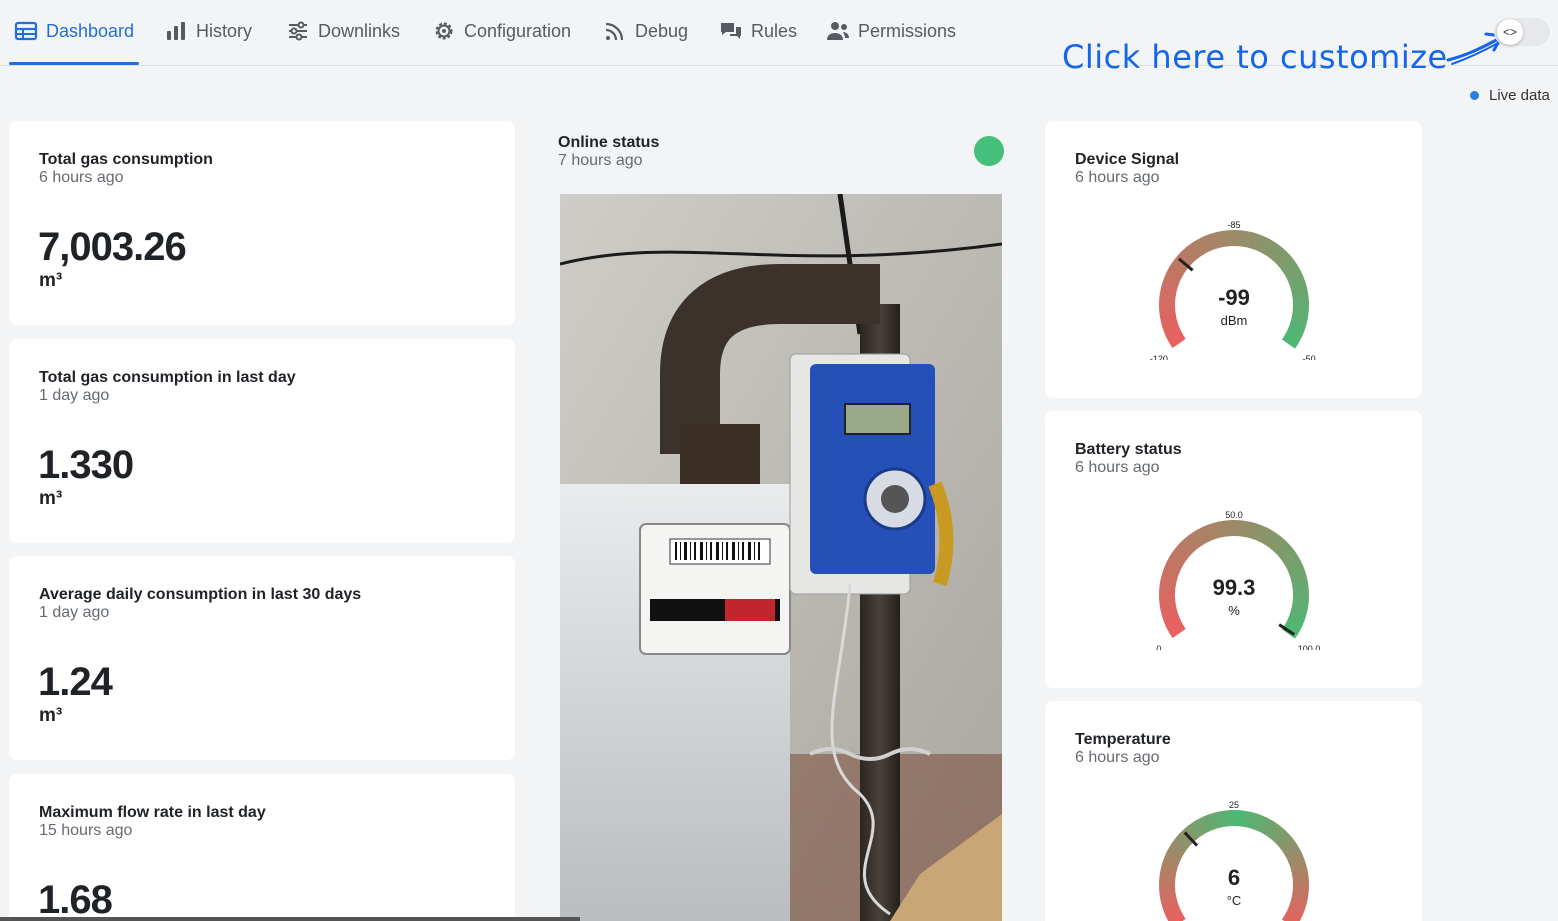  What do you see at coordinates (176, 31) in the screenshot?
I see `bar-chart-icon` at bounding box center [176, 31].